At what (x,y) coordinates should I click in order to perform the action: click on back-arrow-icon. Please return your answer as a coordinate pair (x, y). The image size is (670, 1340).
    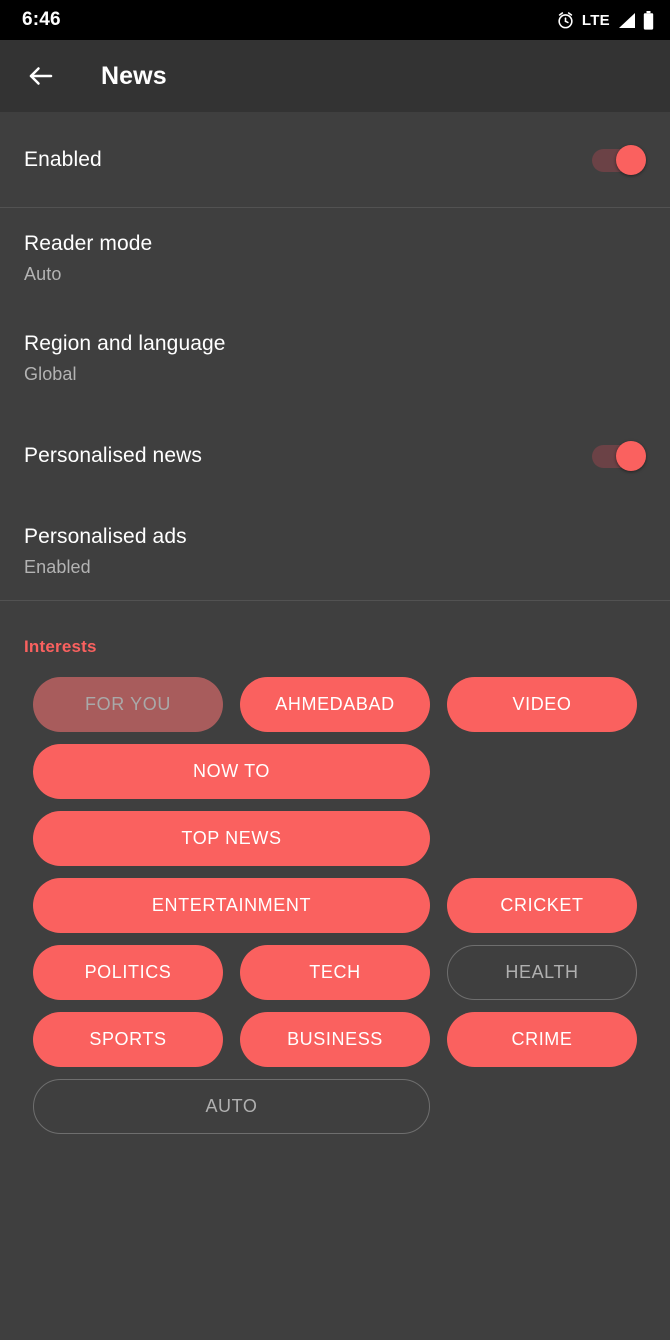
    Looking at the image, I should click on (41, 76).